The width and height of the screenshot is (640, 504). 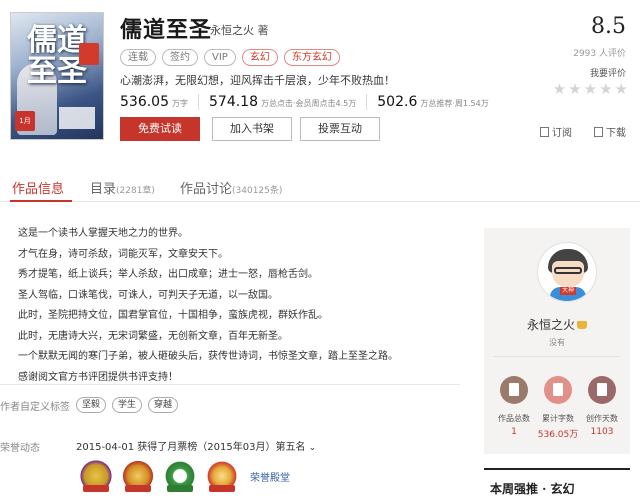 I want to click on description-line: 秀才提笔，纸上谈兵；举人杀敌，出口成章；进士一怒，唇枪舌剑。, so click(x=168, y=274).